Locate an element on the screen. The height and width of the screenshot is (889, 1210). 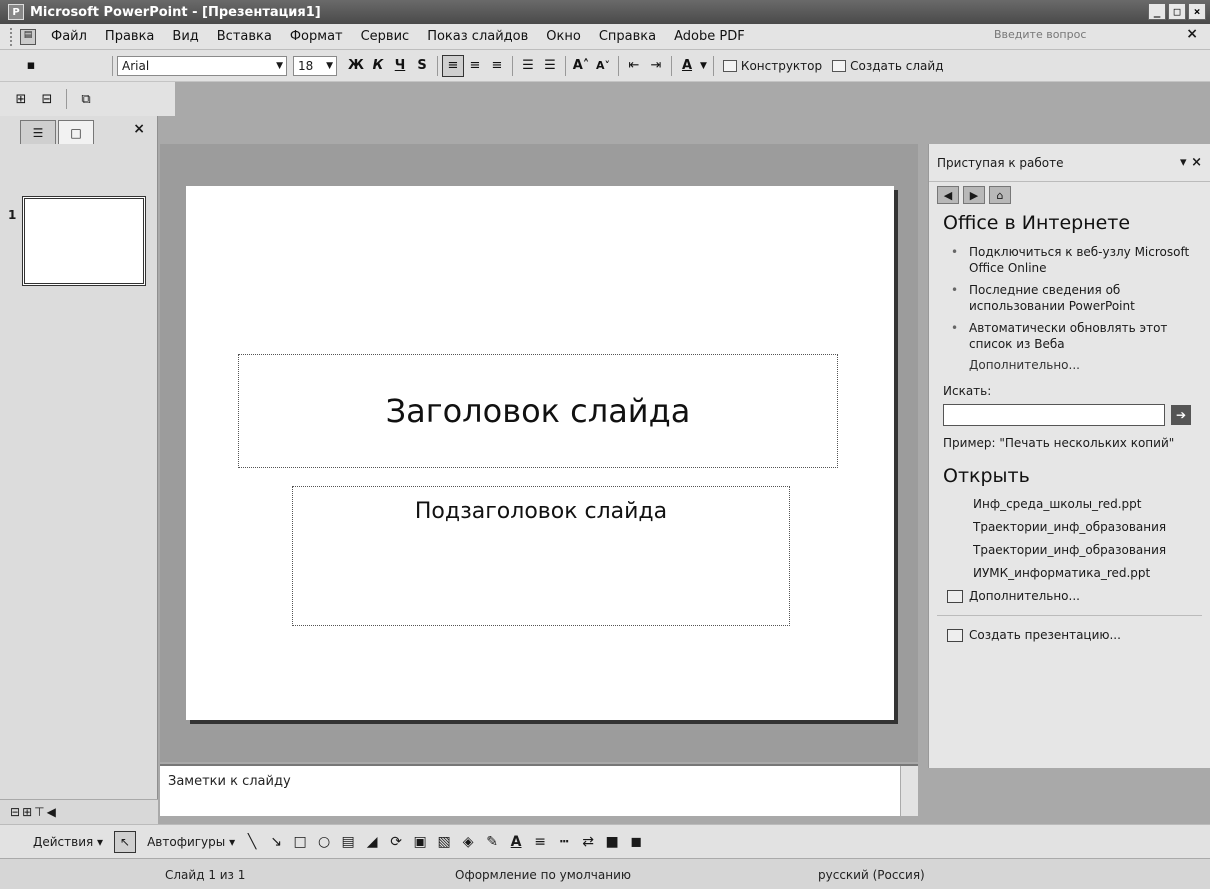
task-pane-divider is located at coordinates (1069, 615).